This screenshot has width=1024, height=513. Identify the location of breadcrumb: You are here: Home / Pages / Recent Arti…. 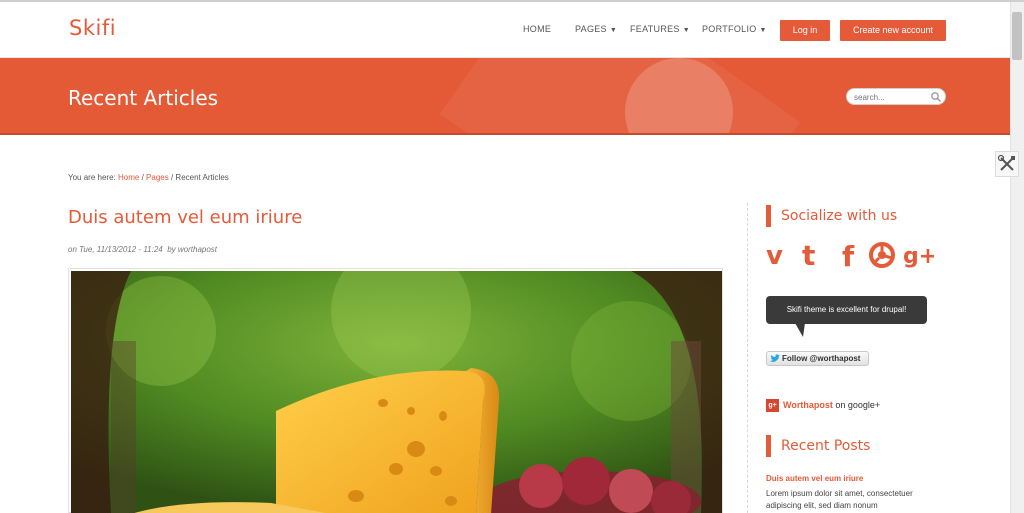
(148, 177).